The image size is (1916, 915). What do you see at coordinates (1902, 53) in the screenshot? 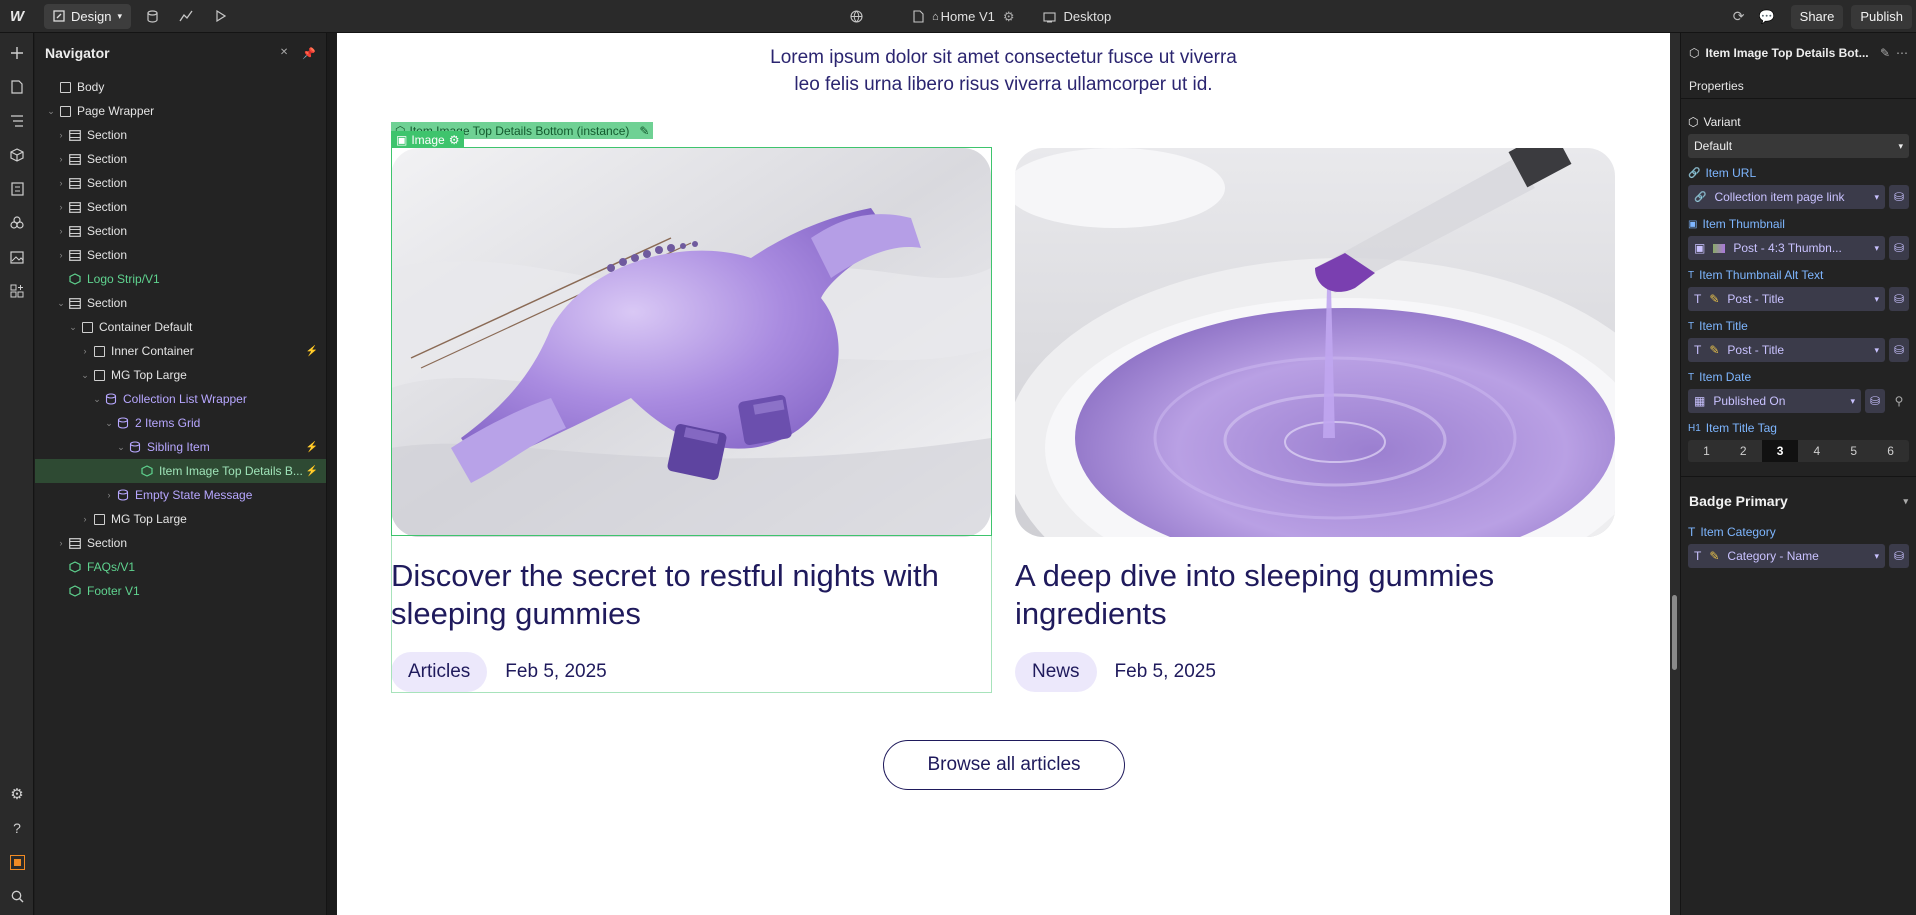
I see `more-options-icon: ⋯` at bounding box center [1902, 53].